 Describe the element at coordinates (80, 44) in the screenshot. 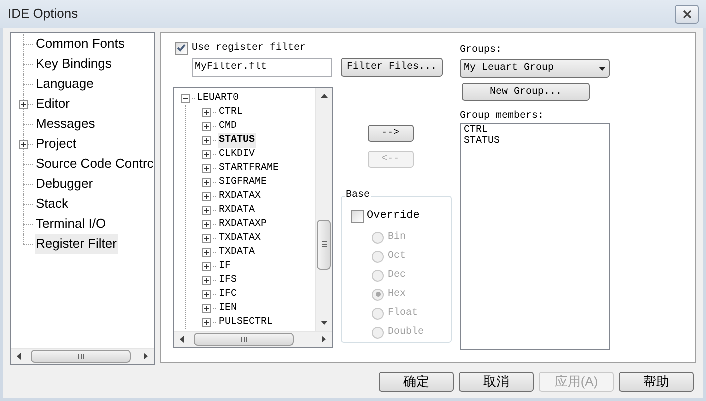

I see `sidebar-item: Common Fonts` at that location.